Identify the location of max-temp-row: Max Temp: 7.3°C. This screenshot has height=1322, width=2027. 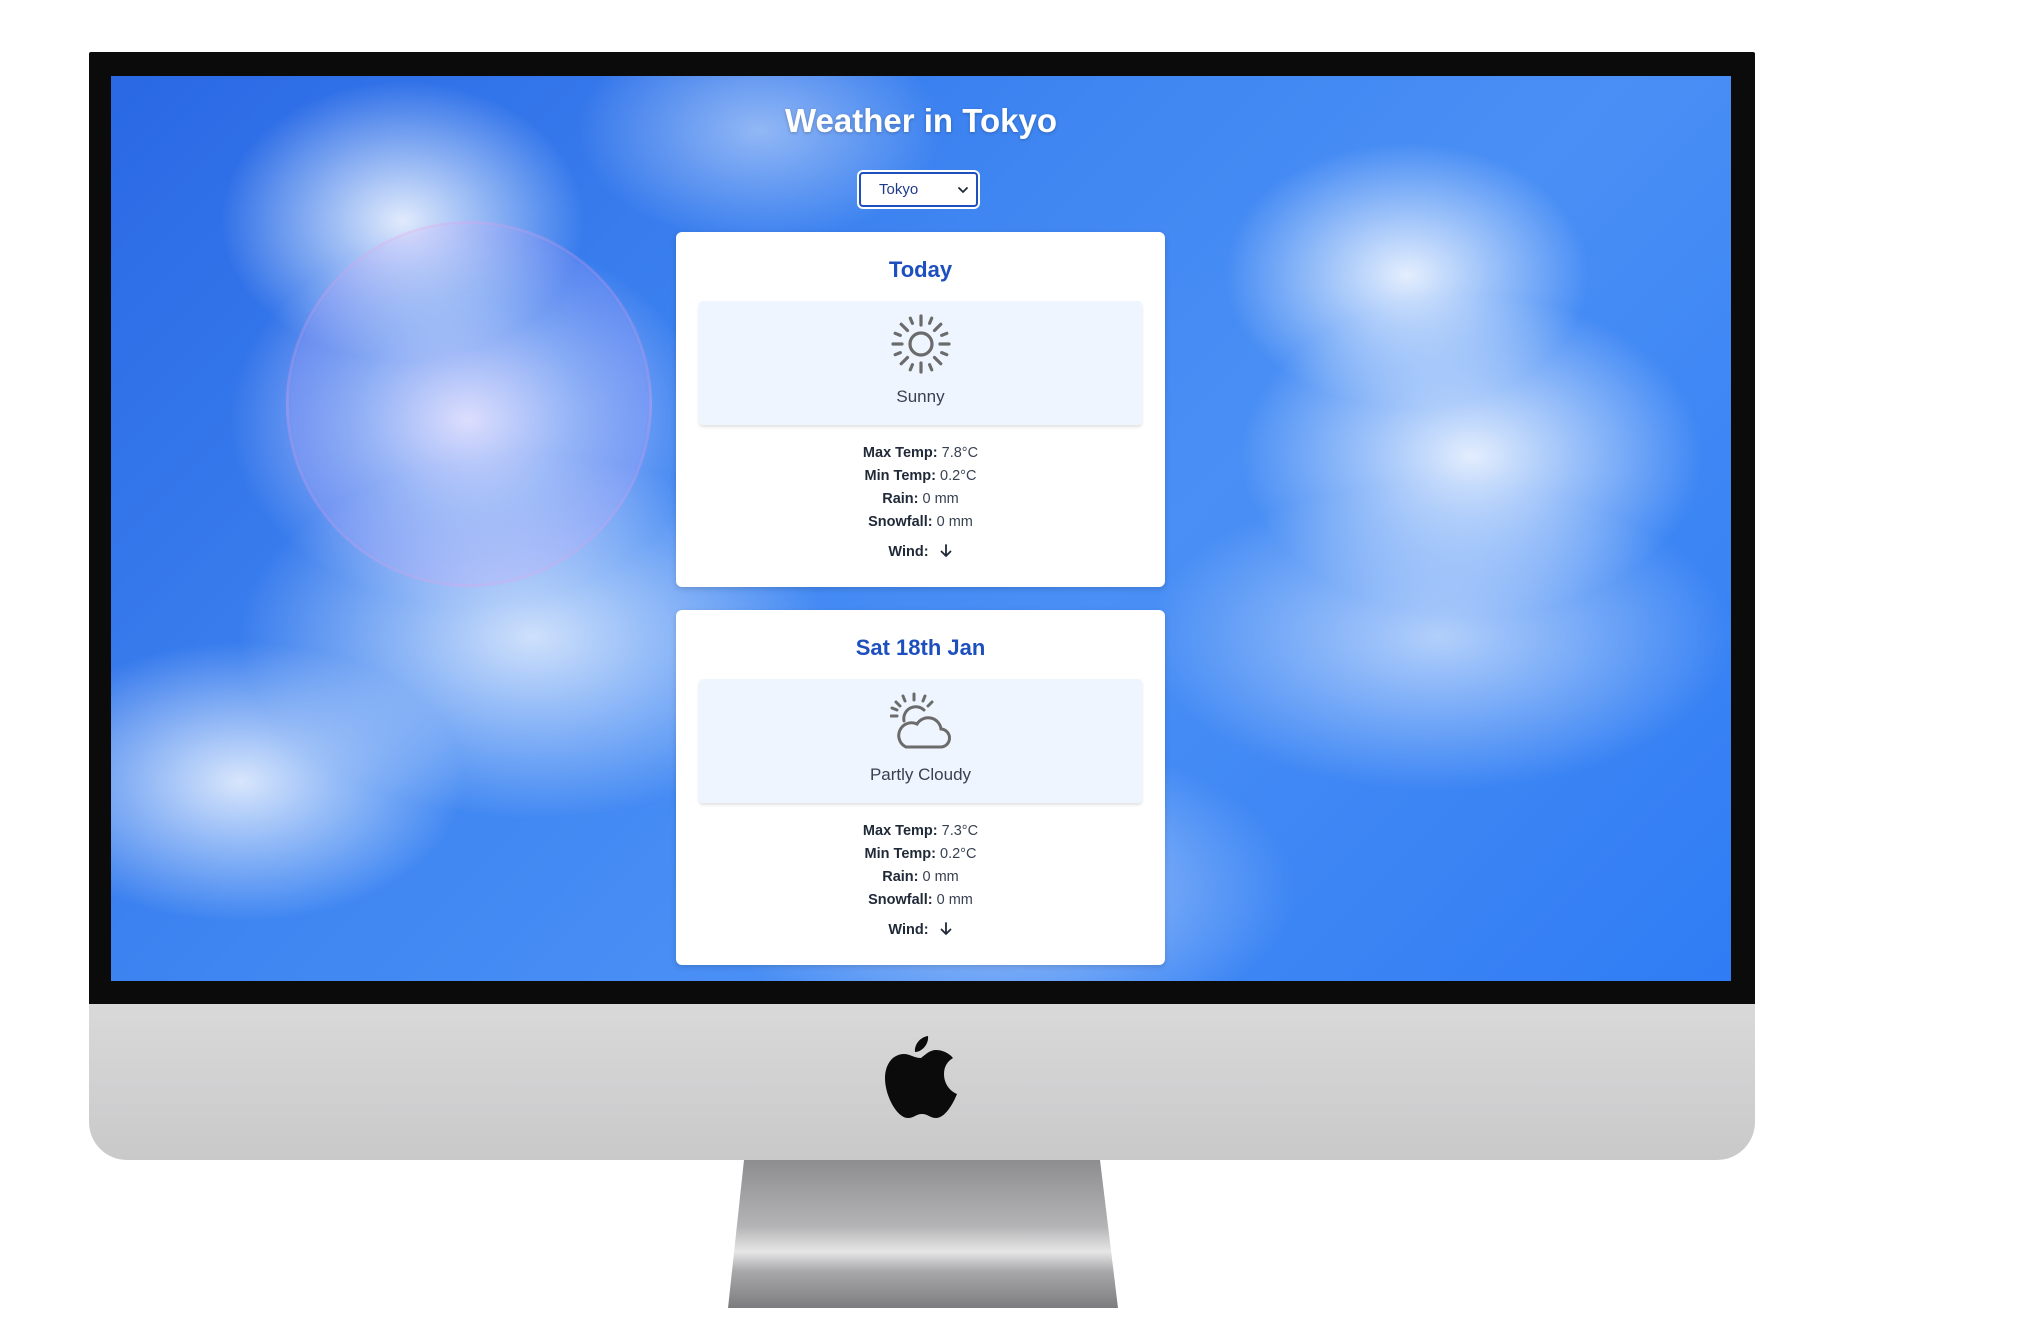
(920, 831).